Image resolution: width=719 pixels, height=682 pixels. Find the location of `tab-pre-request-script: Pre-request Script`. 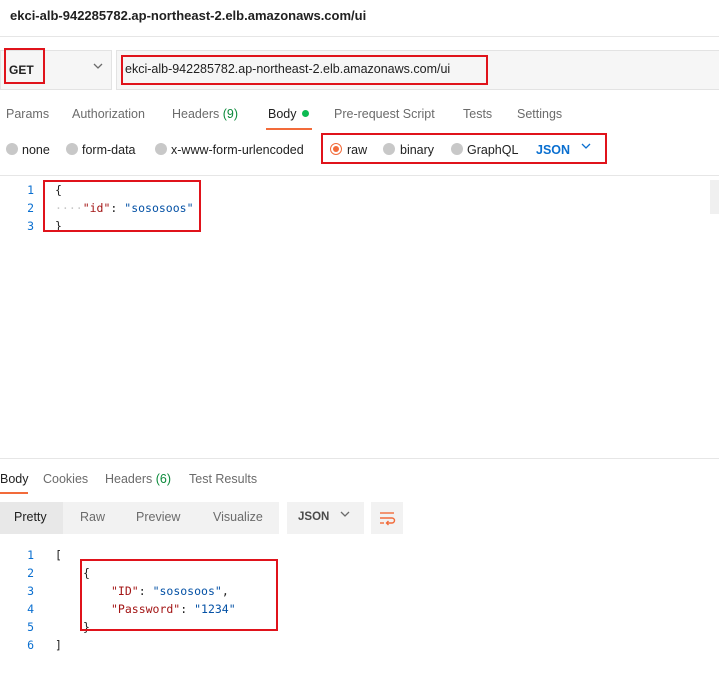

tab-pre-request-script: Pre-request Script is located at coordinates (384, 114).